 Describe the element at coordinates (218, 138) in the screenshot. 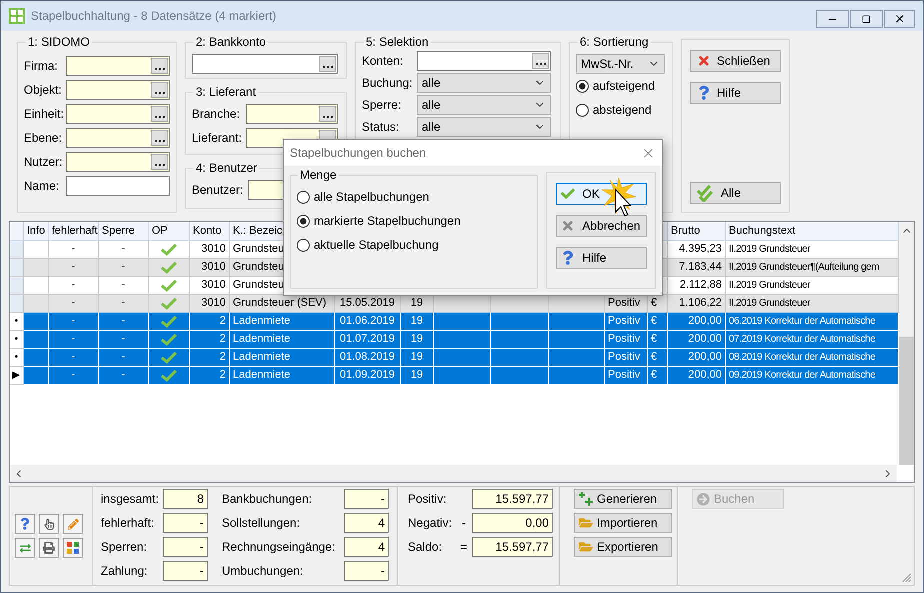

I see `field-label: Lieferant:` at that location.